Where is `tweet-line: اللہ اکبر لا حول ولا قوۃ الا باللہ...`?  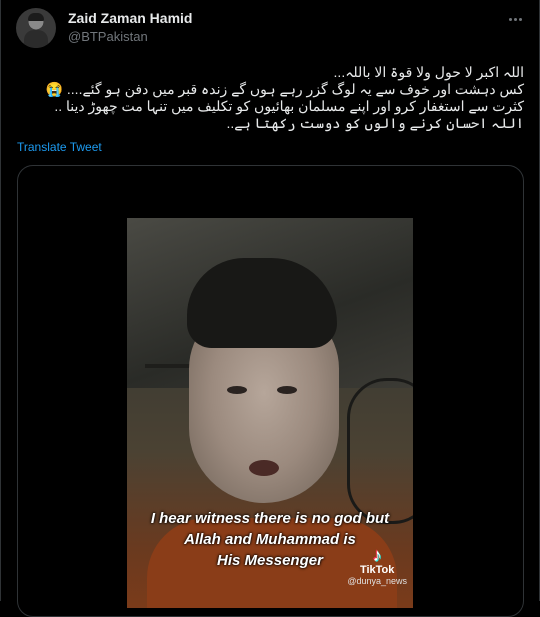 tweet-line: اللہ اکبر لا حول ولا قوۃ الا باللہ... is located at coordinates (428, 72).